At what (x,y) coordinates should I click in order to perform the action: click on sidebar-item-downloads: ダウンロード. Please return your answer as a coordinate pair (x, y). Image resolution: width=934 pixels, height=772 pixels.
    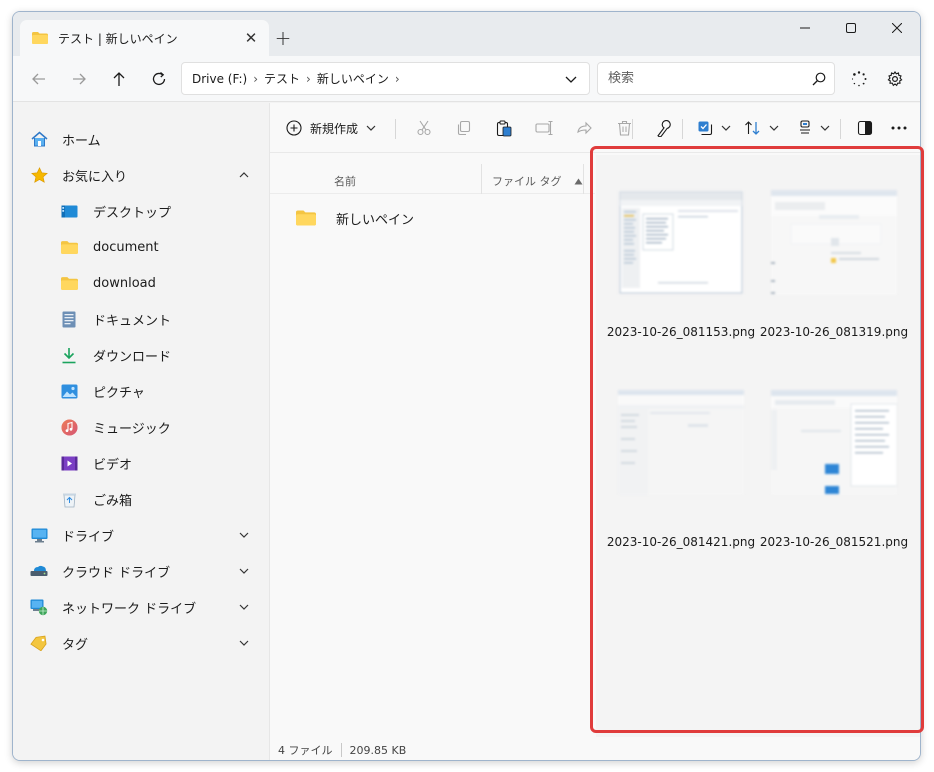
    Looking at the image, I should click on (141, 355).